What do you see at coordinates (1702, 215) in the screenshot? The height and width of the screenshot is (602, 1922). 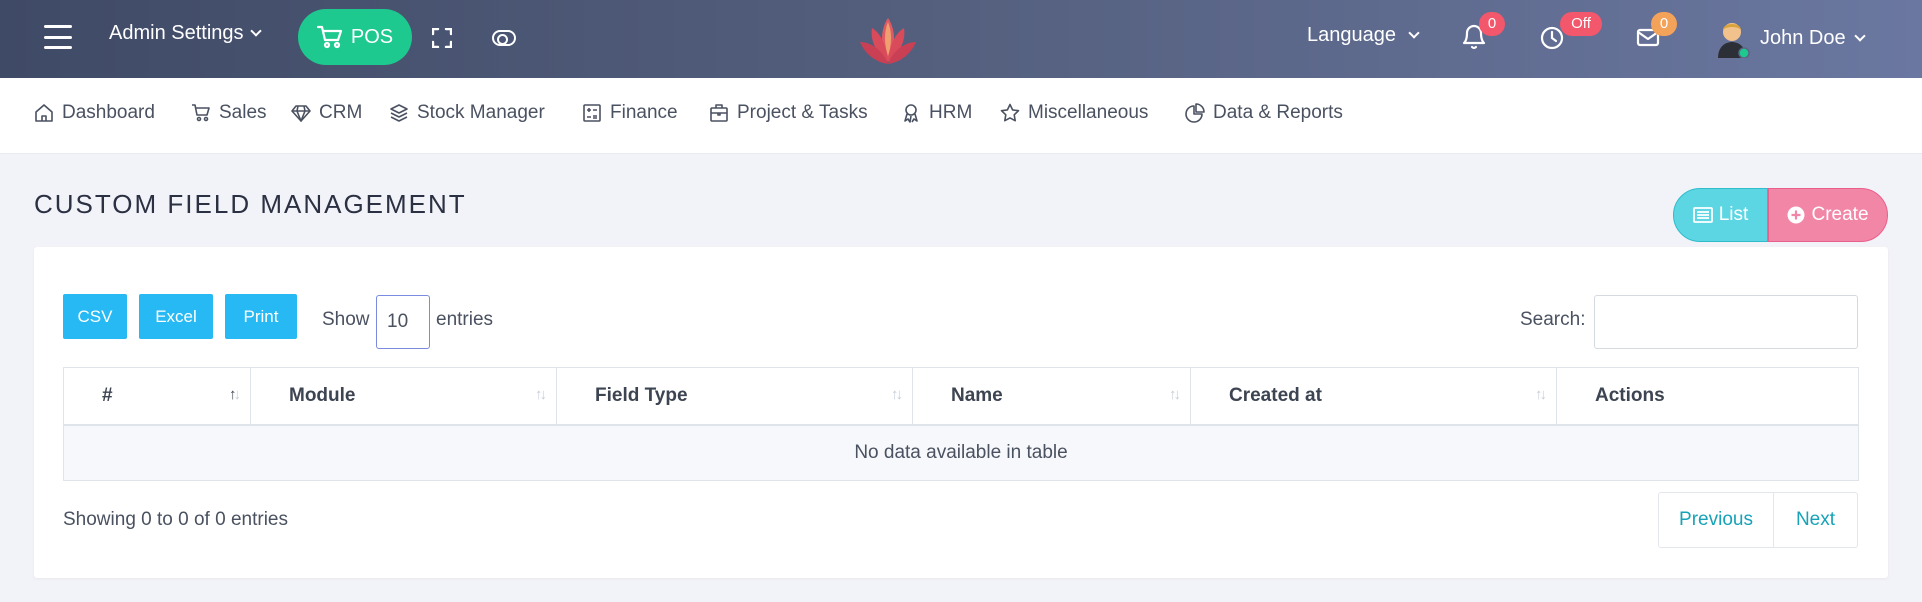 I see `list-icon` at bounding box center [1702, 215].